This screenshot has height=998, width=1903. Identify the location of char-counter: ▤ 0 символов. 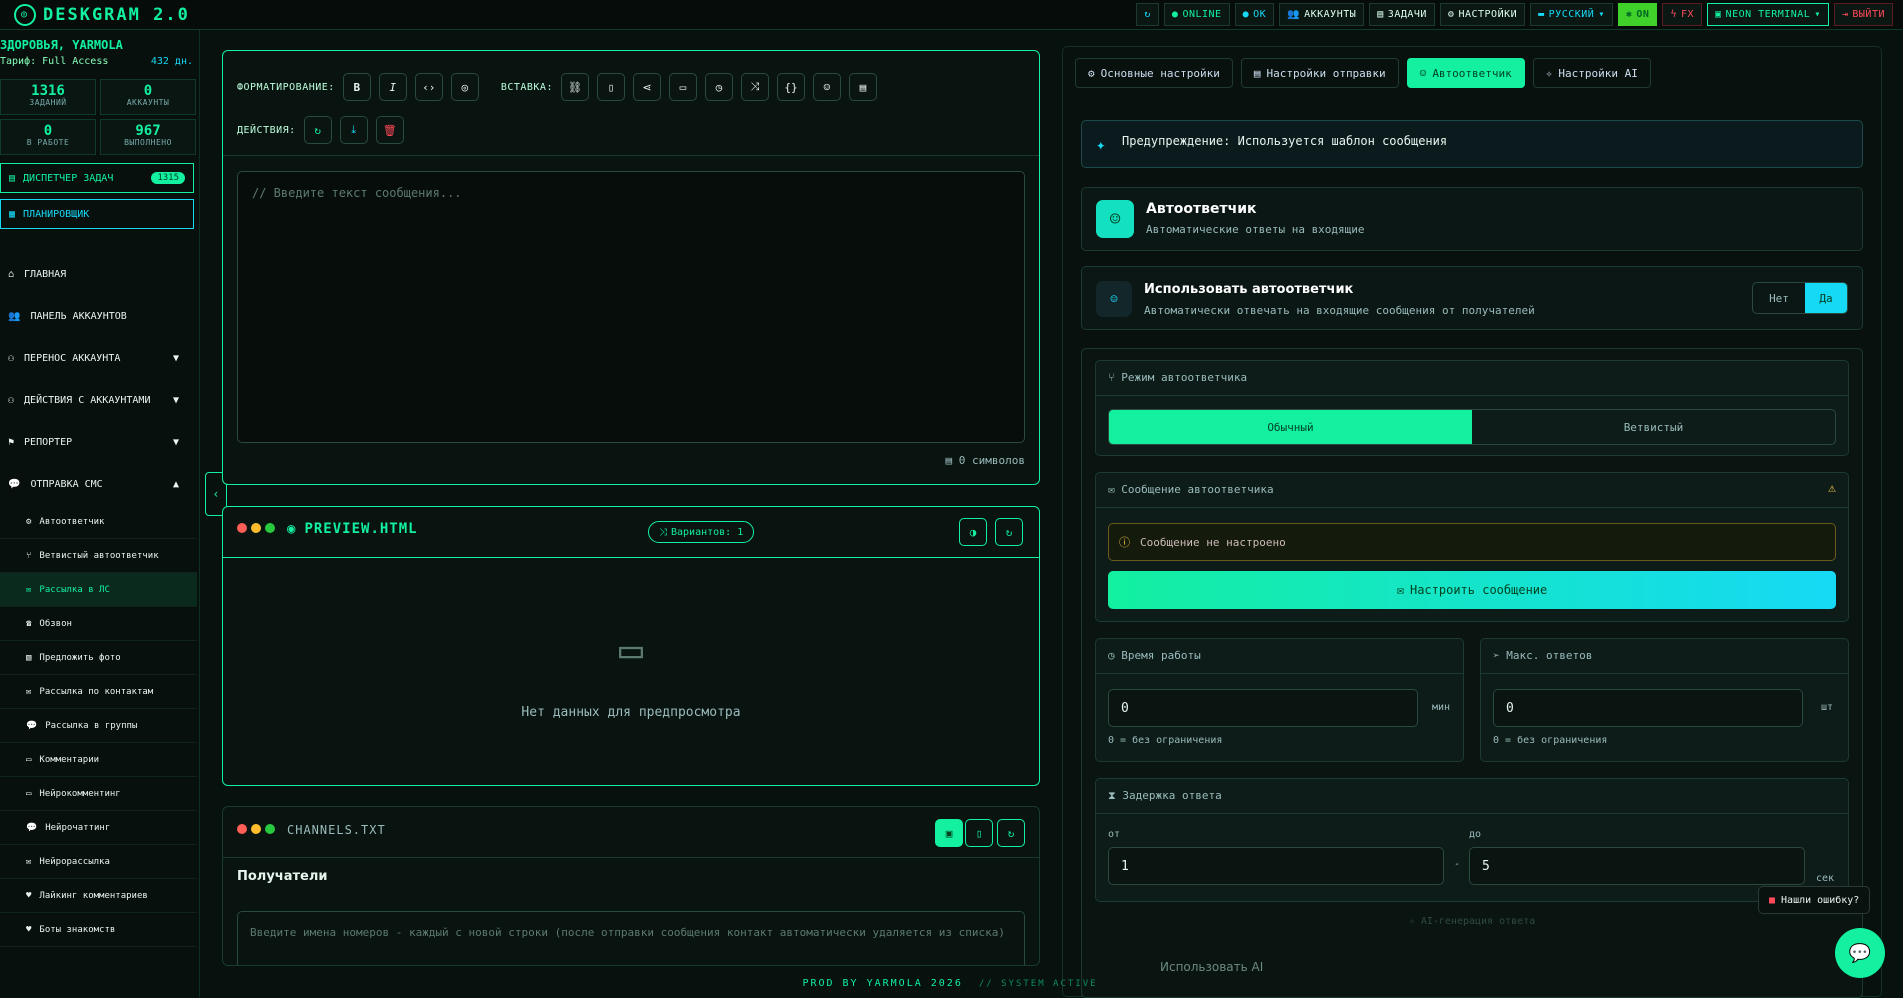
(985, 460).